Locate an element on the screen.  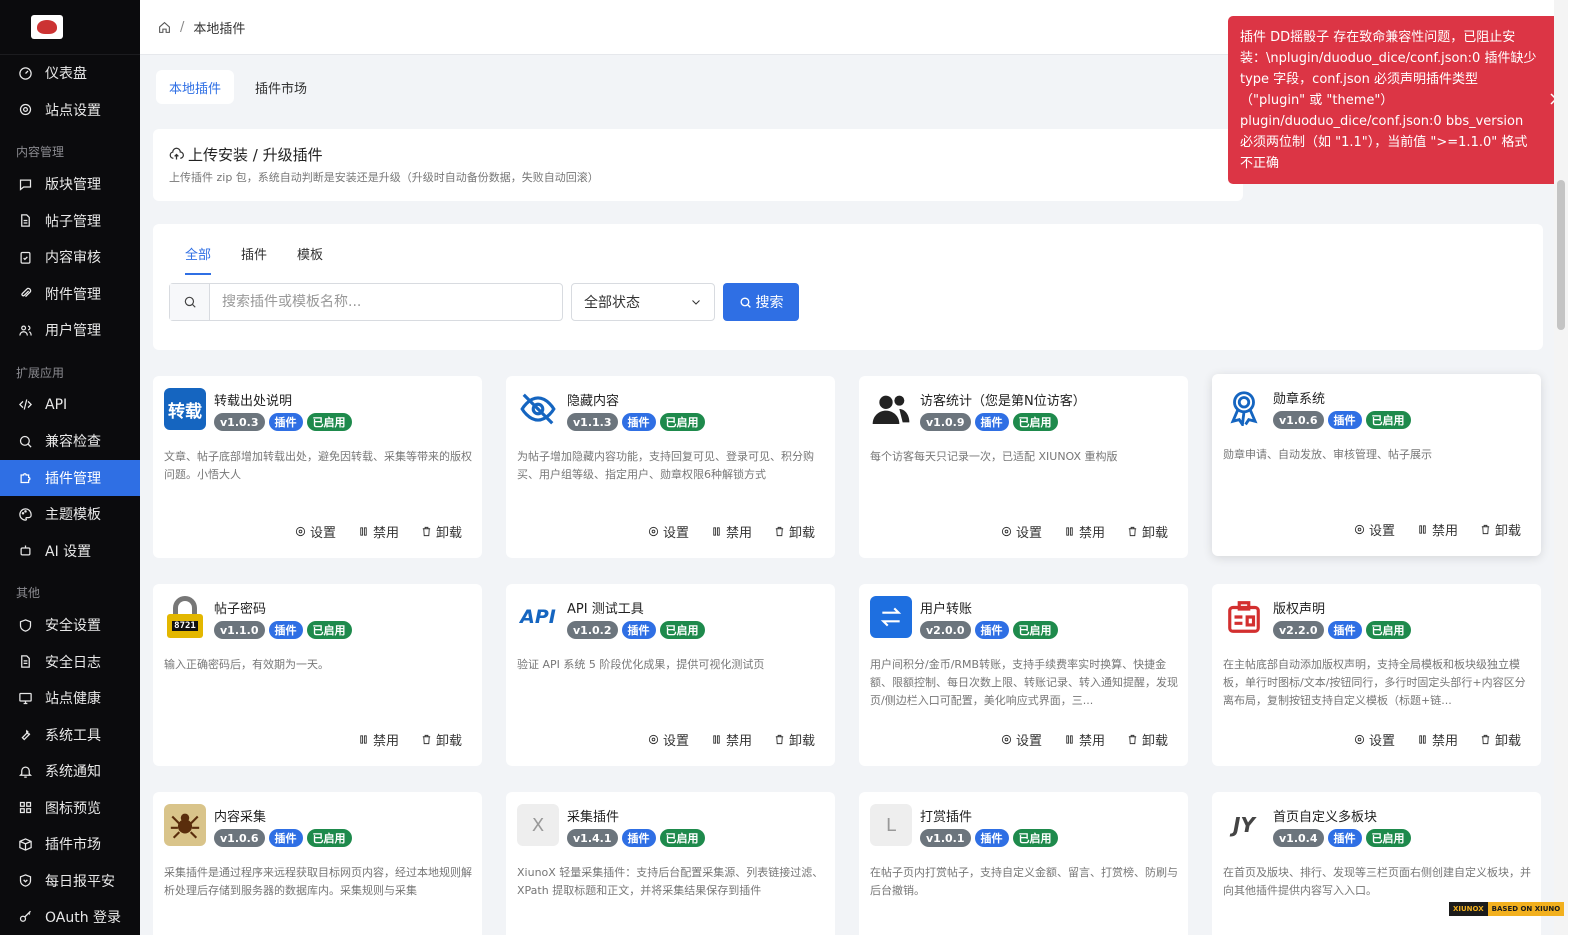
sidebar-item: 兼容检查 is located at coordinates (70, 441).